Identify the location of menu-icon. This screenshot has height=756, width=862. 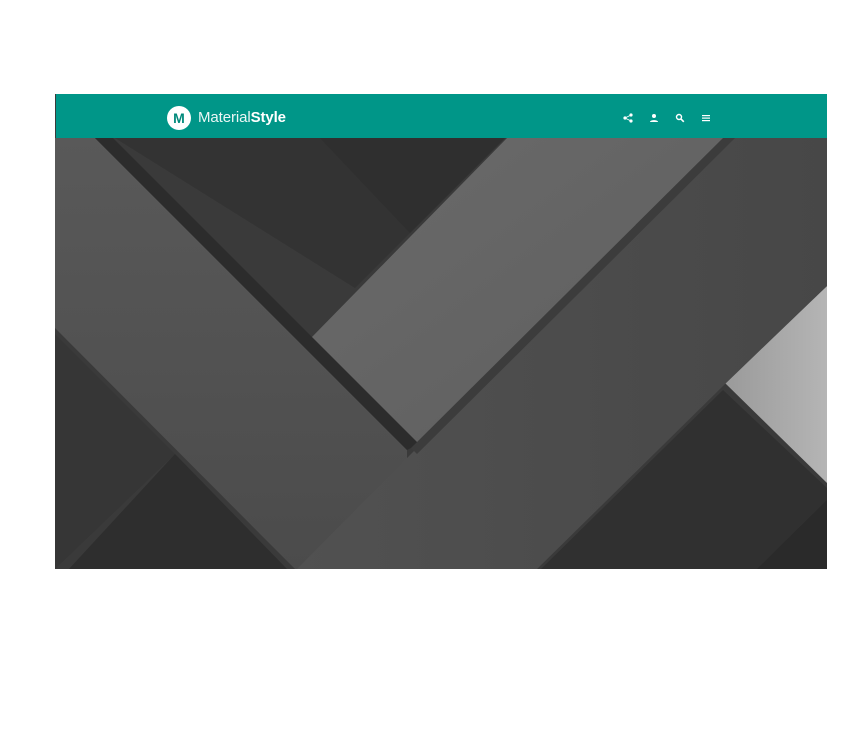
(706, 118).